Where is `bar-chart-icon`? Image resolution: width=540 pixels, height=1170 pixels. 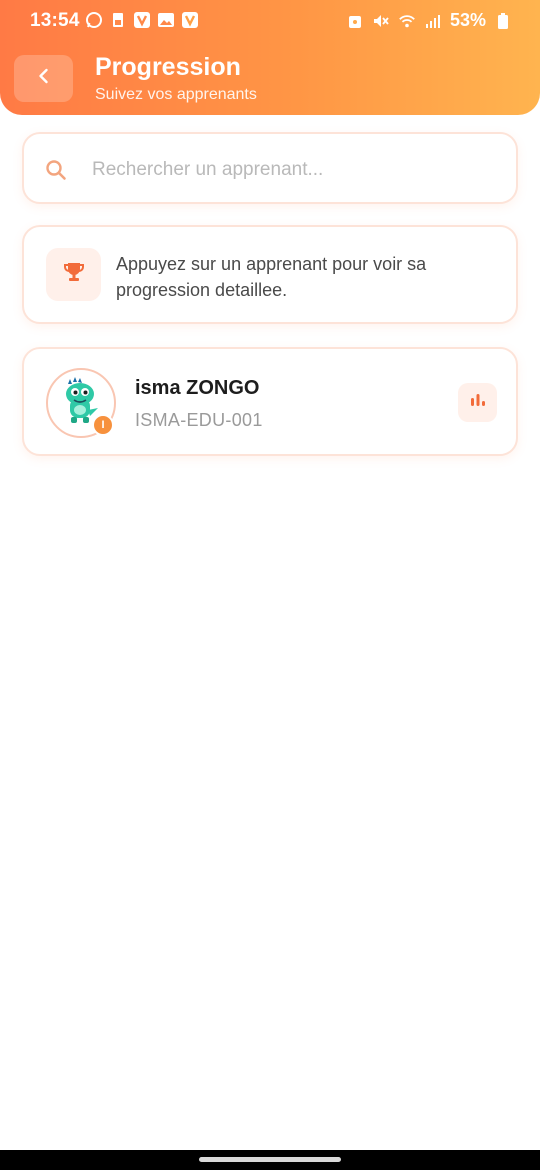
bar-chart-icon is located at coordinates (478, 402).